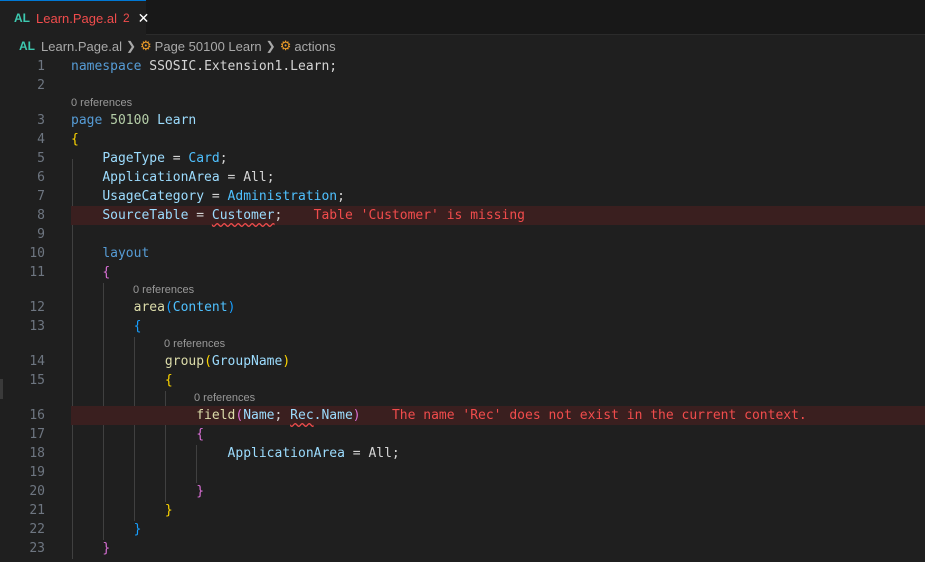 Image resolution: width=925 pixels, height=562 pixels. What do you see at coordinates (282, 196) in the screenshot?
I see `property-value: Administration` at bounding box center [282, 196].